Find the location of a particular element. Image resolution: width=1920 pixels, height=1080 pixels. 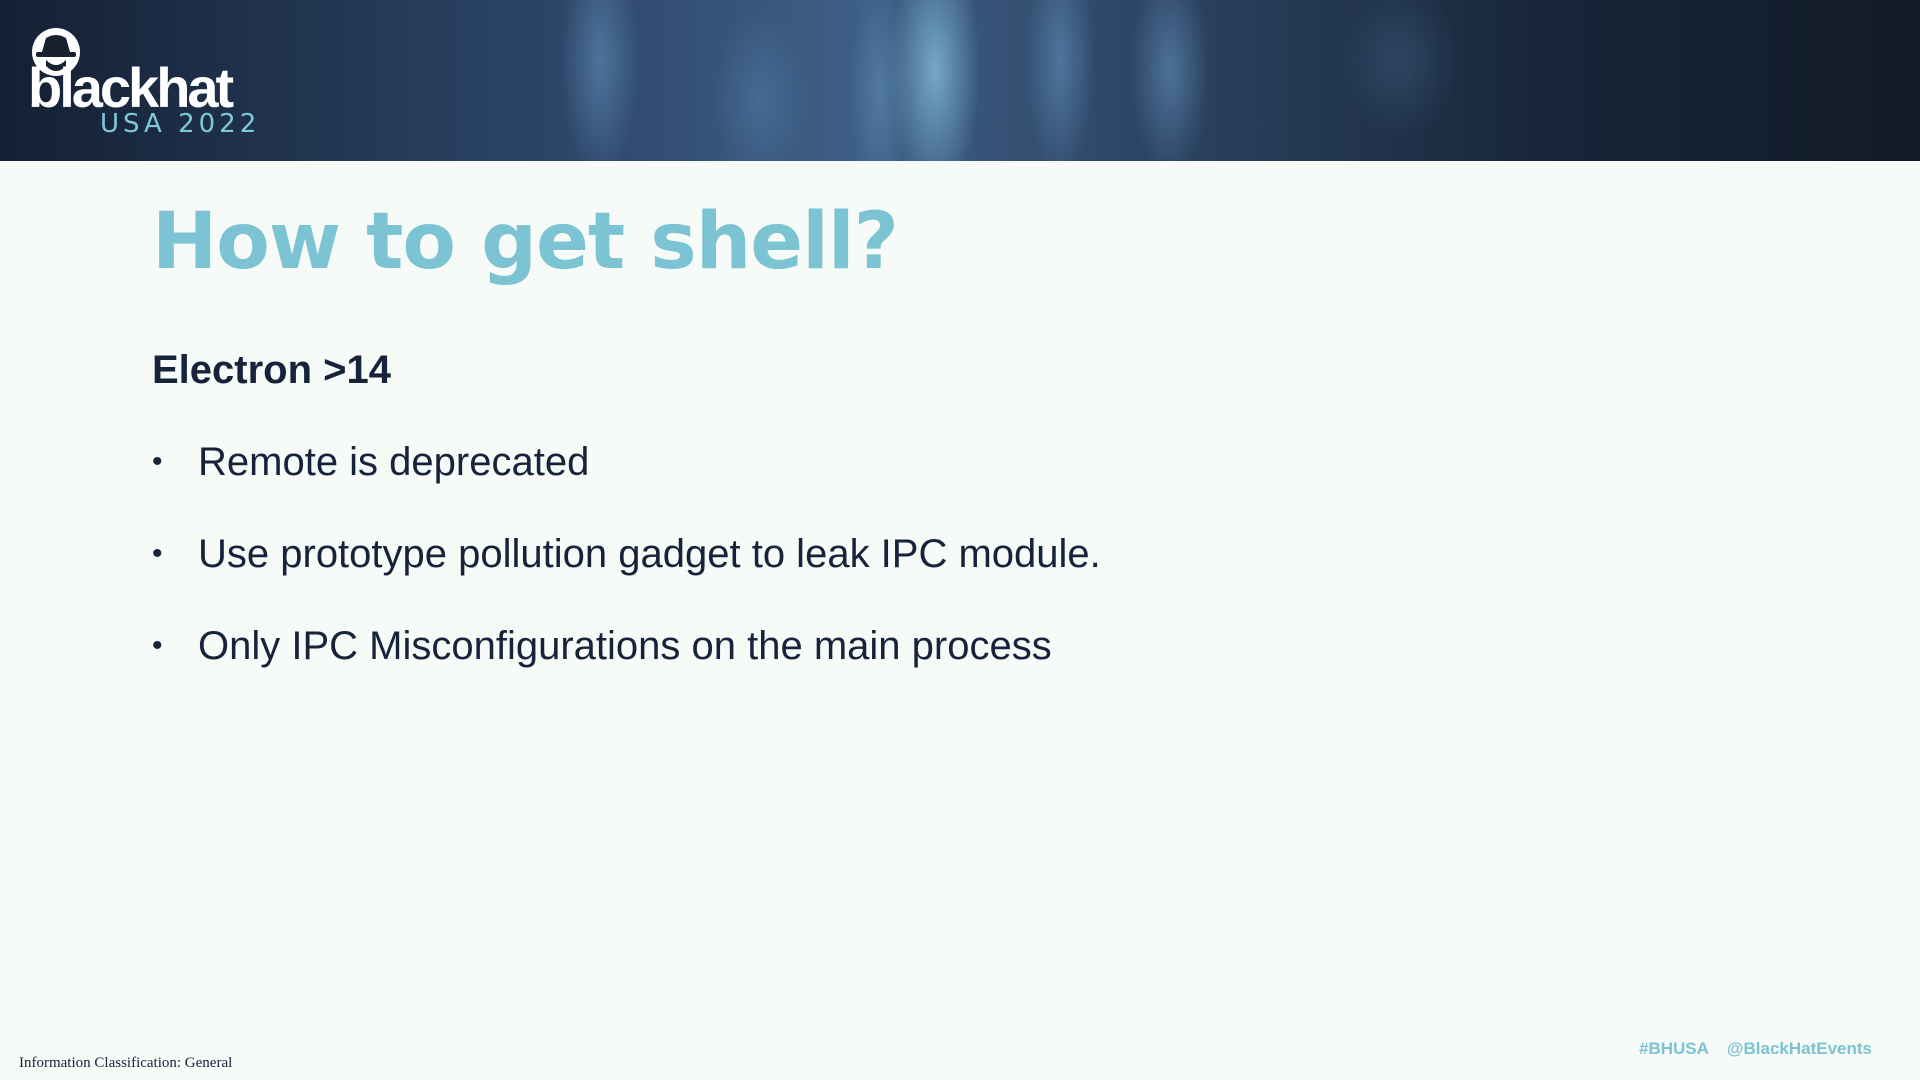

slide-subheading: Electron >14 is located at coordinates (272, 370).